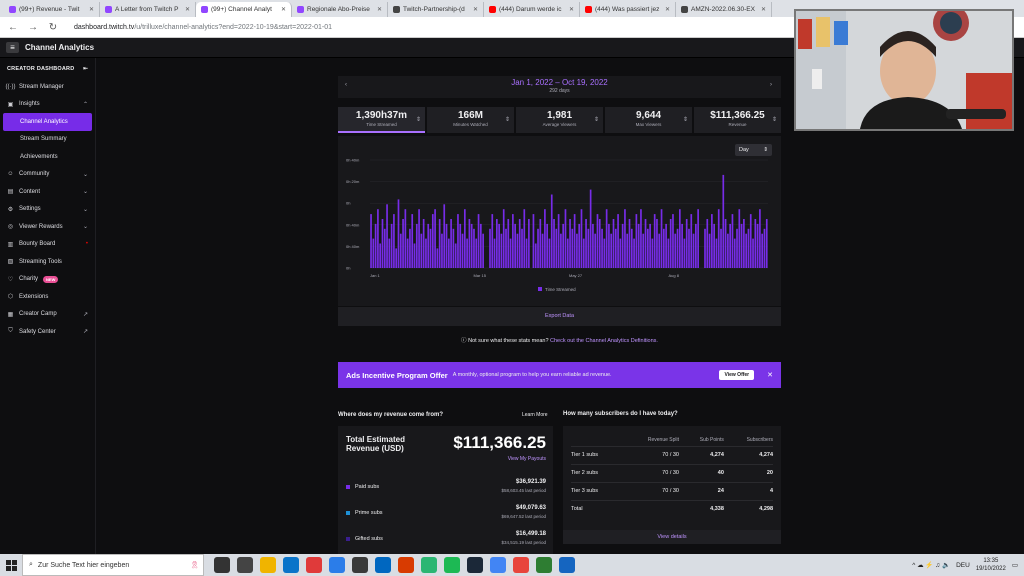  What do you see at coordinates (47, 192) in the screenshot?
I see `sidebar-item-content: ▤ Content ⌄` at bounding box center [47, 192].